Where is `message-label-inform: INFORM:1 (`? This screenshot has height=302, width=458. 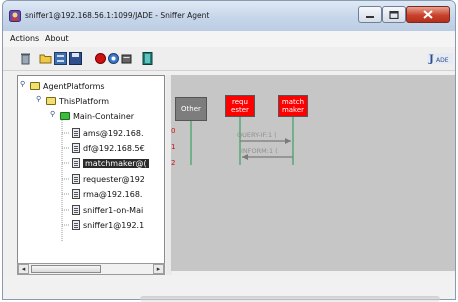
message-label-inform: INFORM:1 ( is located at coordinates (259, 151).